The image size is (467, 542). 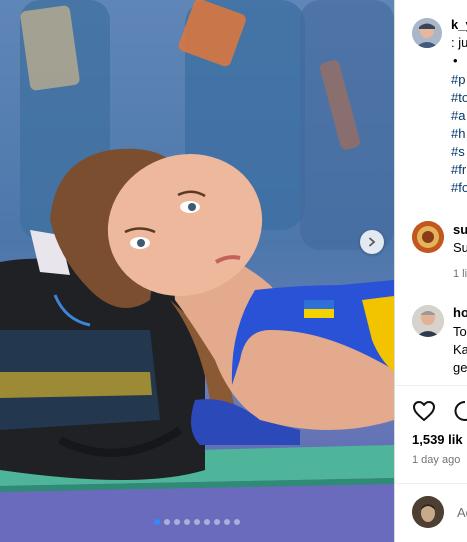 I want to click on comment-likes: 1 li, so click(x=460, y=274).